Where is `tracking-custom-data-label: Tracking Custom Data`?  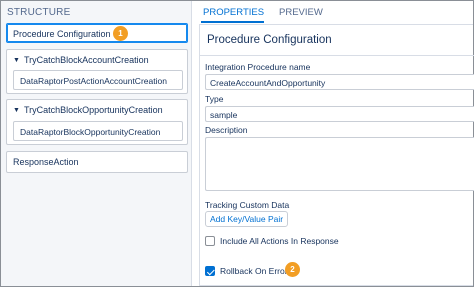
tracking-custom-data-label: Tracking Custom Data is located at coordinates (247, 205).